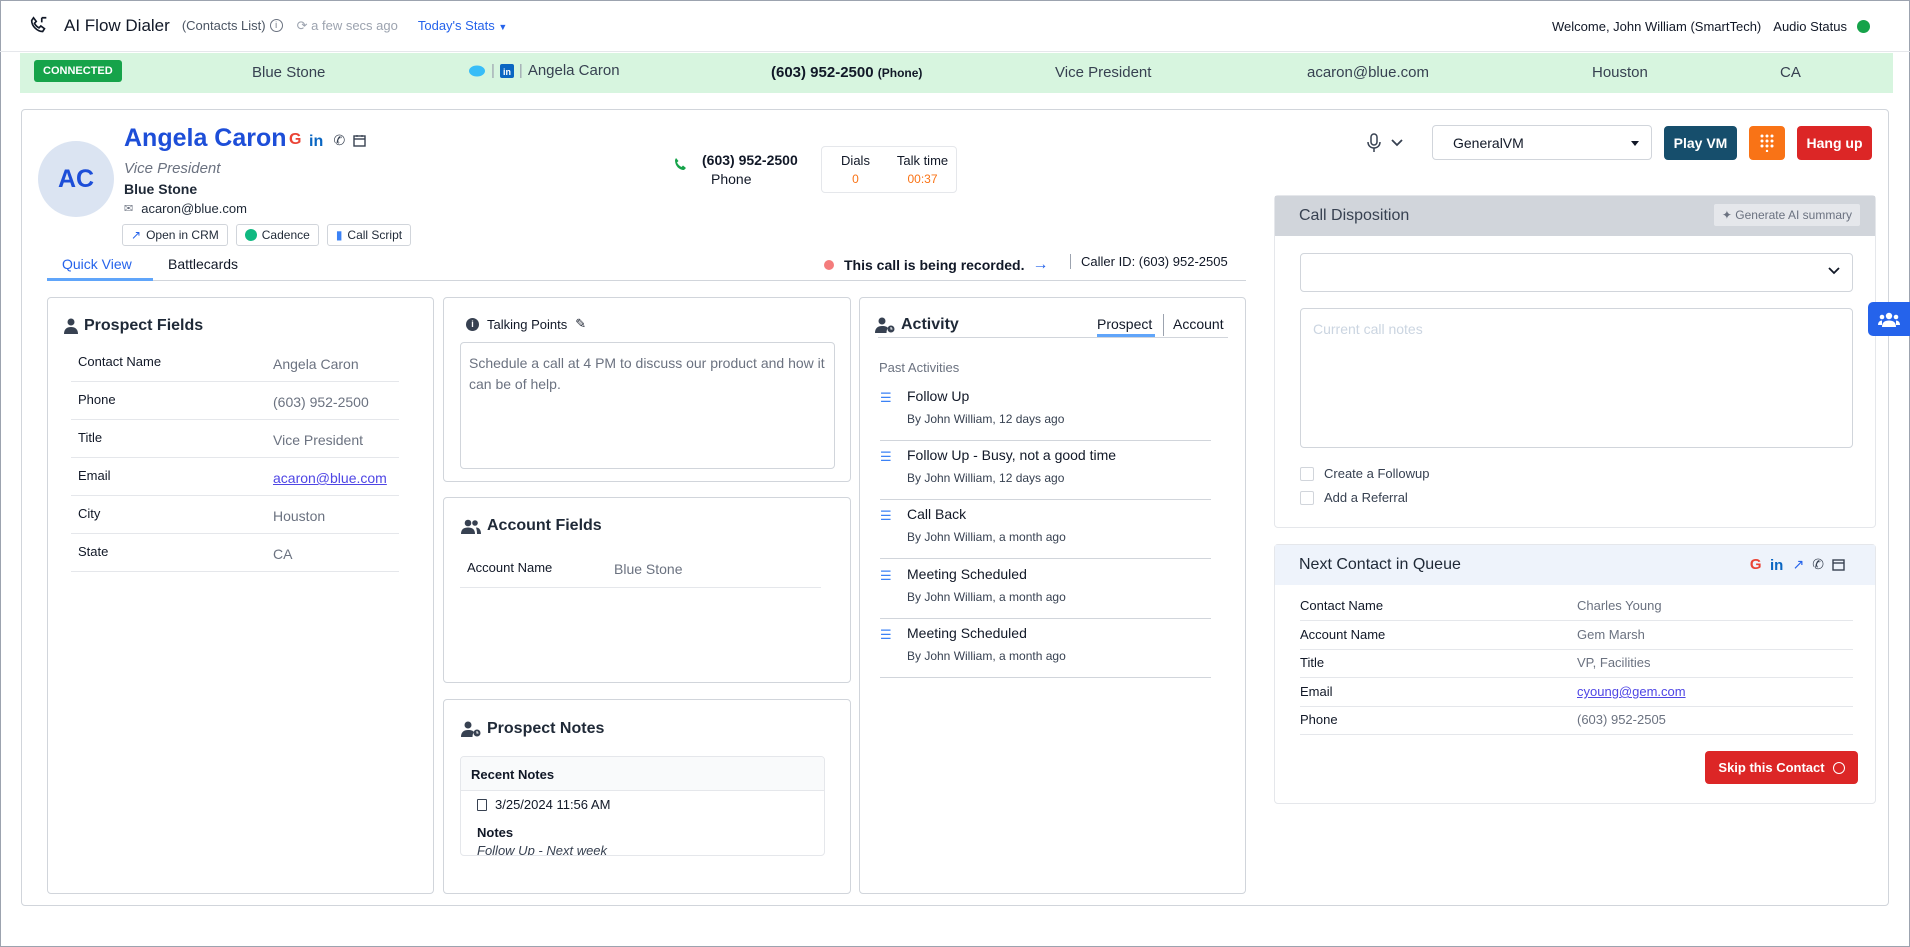 This screenshot has width=1910, height=947. I want to click on prospect-name-icons: G in ✆, so click(327, 140).